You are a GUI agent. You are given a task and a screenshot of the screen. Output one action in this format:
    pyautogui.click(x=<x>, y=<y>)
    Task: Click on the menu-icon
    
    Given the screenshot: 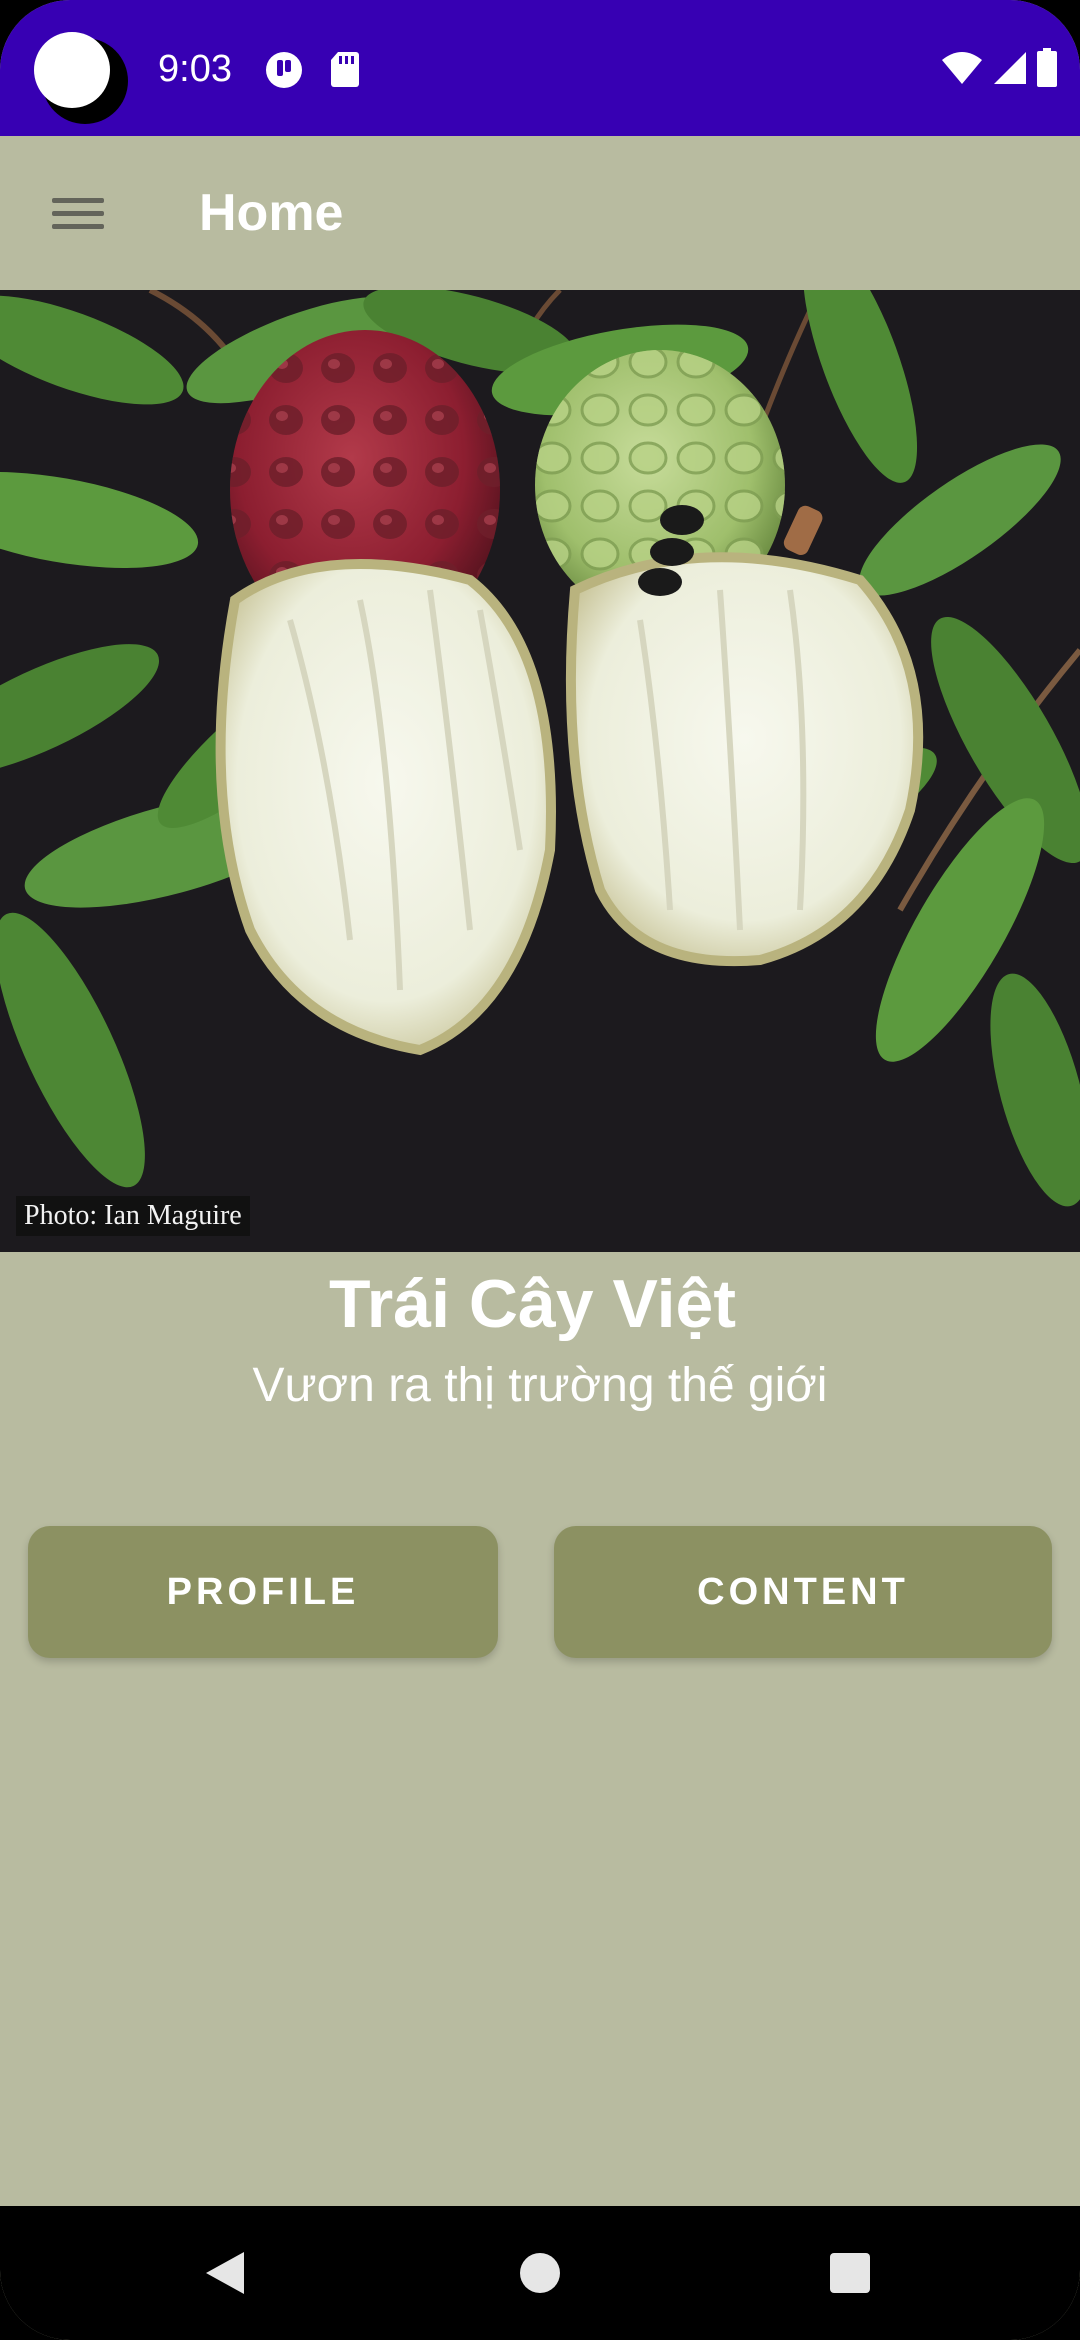 What is the action you would take?
    pyautogui.click(x=78, y=214)
    